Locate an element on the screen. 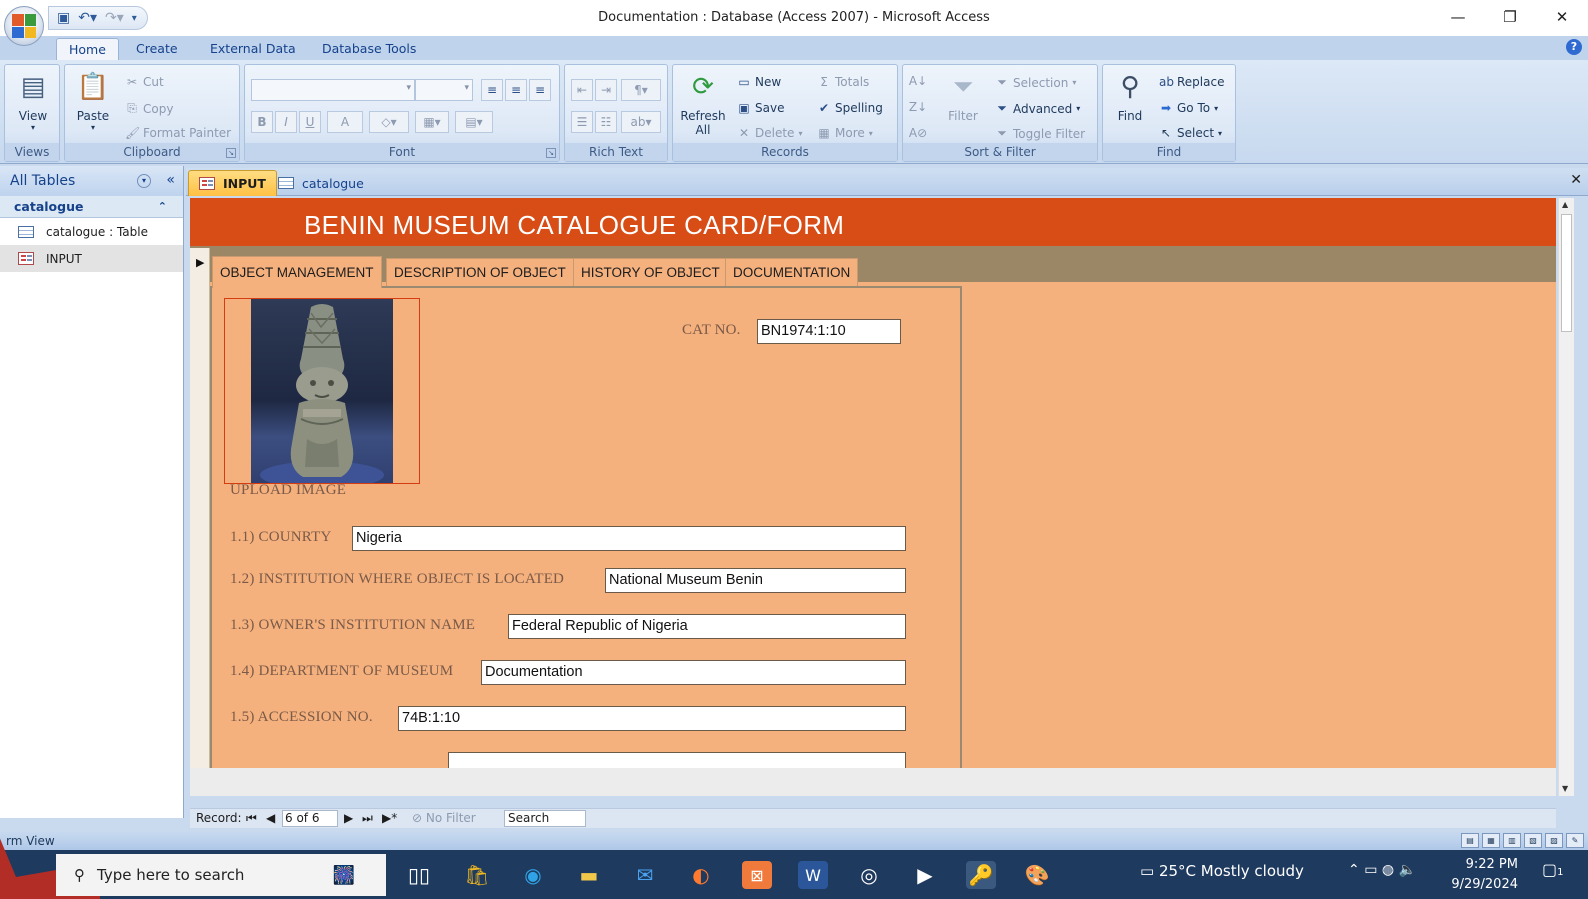 Image resolution: width=1588 pixels, height=899 pixels. cut-button: ✂ Cut is located at coordinates (144, 82).